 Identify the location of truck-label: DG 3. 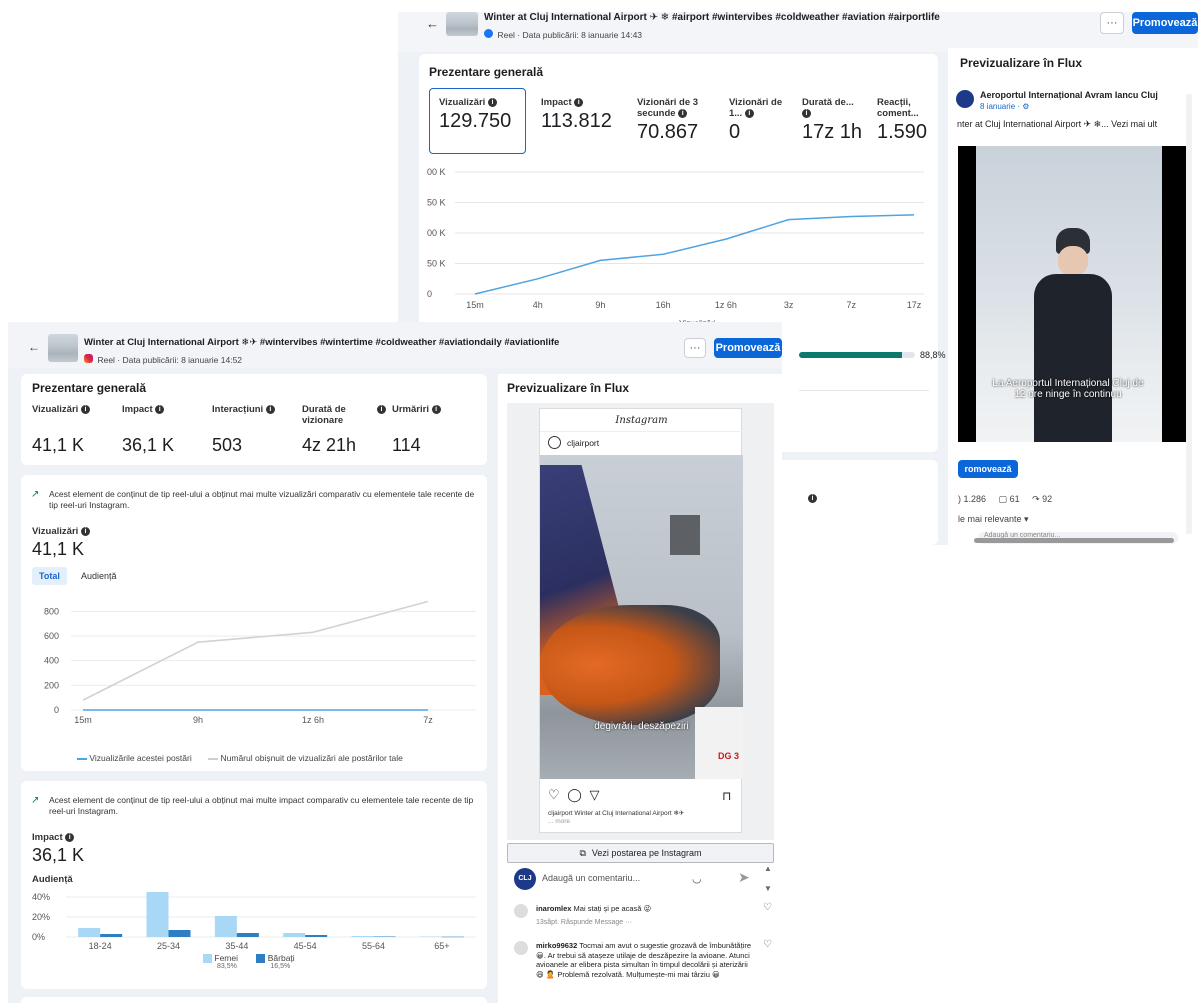
(729, 756).